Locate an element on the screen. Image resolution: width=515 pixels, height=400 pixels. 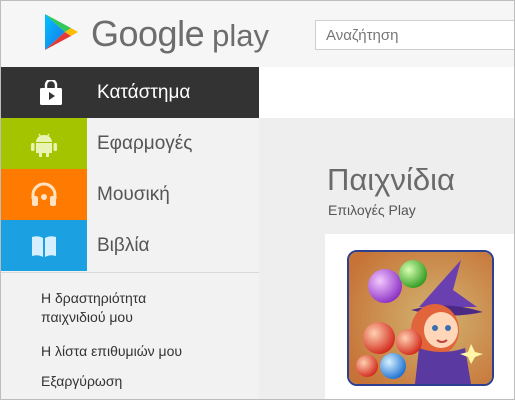
sidebar-item-label: Κατάστημα is located at coordinates (144, 92).